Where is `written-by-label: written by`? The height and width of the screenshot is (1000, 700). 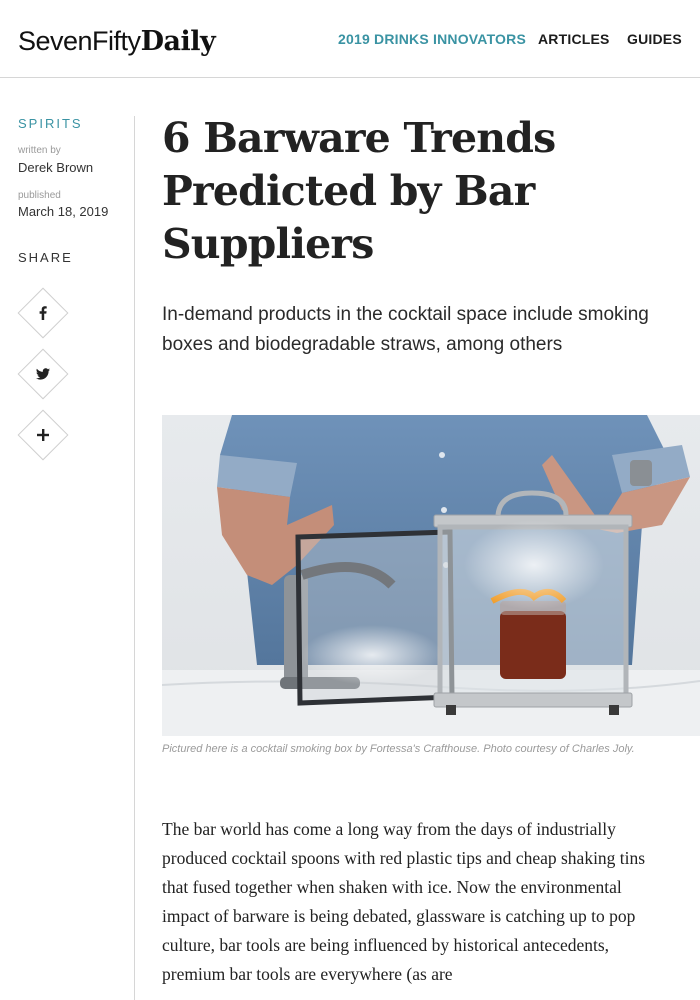 written-by-label: written by is located at coordinates (39, 150).